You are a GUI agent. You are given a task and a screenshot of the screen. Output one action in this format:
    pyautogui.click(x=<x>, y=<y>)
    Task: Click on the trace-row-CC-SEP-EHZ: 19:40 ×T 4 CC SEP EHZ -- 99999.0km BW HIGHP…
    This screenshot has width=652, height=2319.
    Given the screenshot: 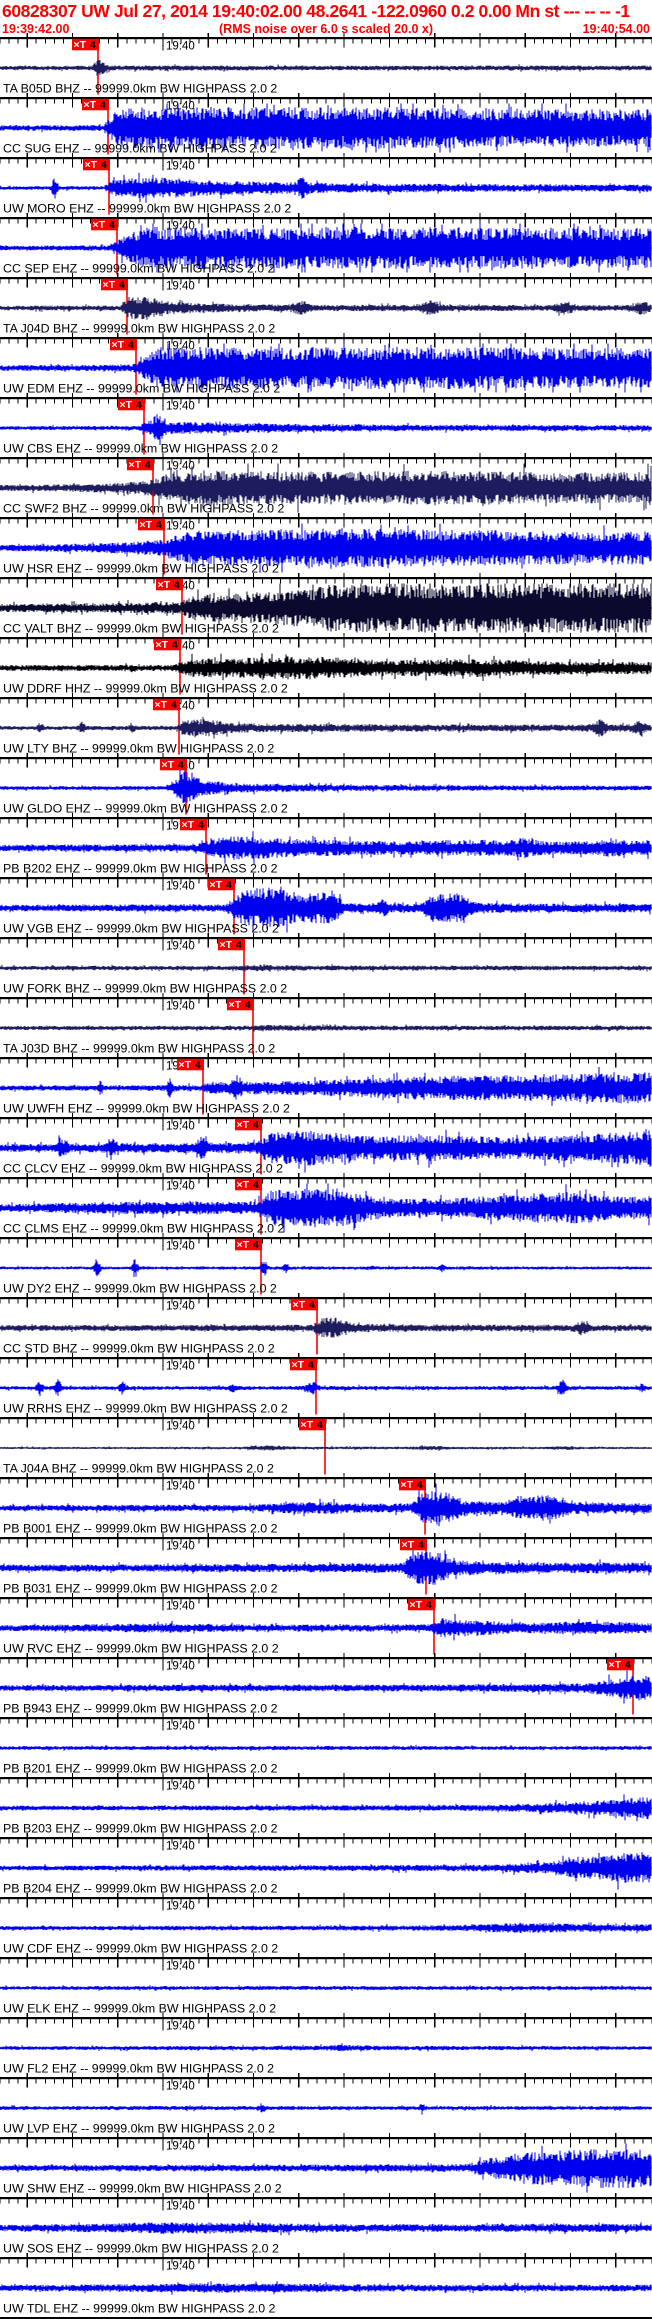 What is the action you would take?
    pyautogui.click(x=326, y=245)
    